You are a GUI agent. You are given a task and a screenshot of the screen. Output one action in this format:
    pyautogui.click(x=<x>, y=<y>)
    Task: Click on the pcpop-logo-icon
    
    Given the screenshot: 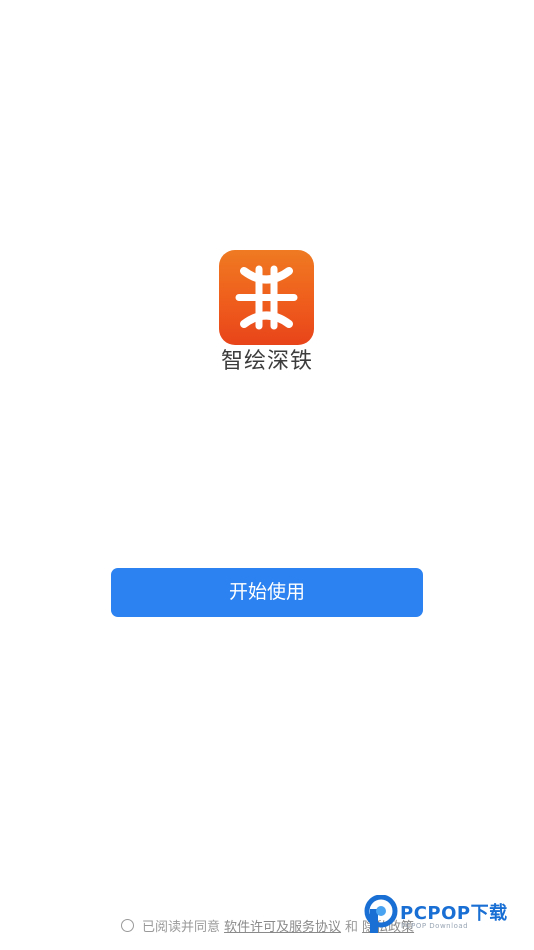 What is the action you would take?
    pyautogui.click(x=381, y=914)
    